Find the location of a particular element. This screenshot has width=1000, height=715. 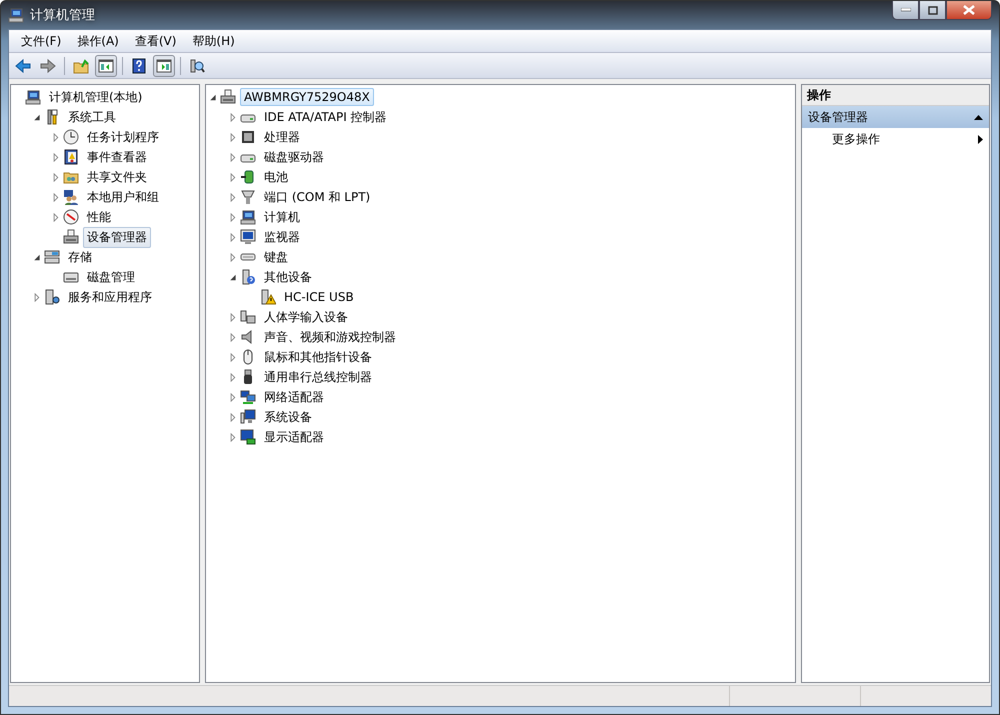

tree-item: 性能 is located at coordinates (99, 217).